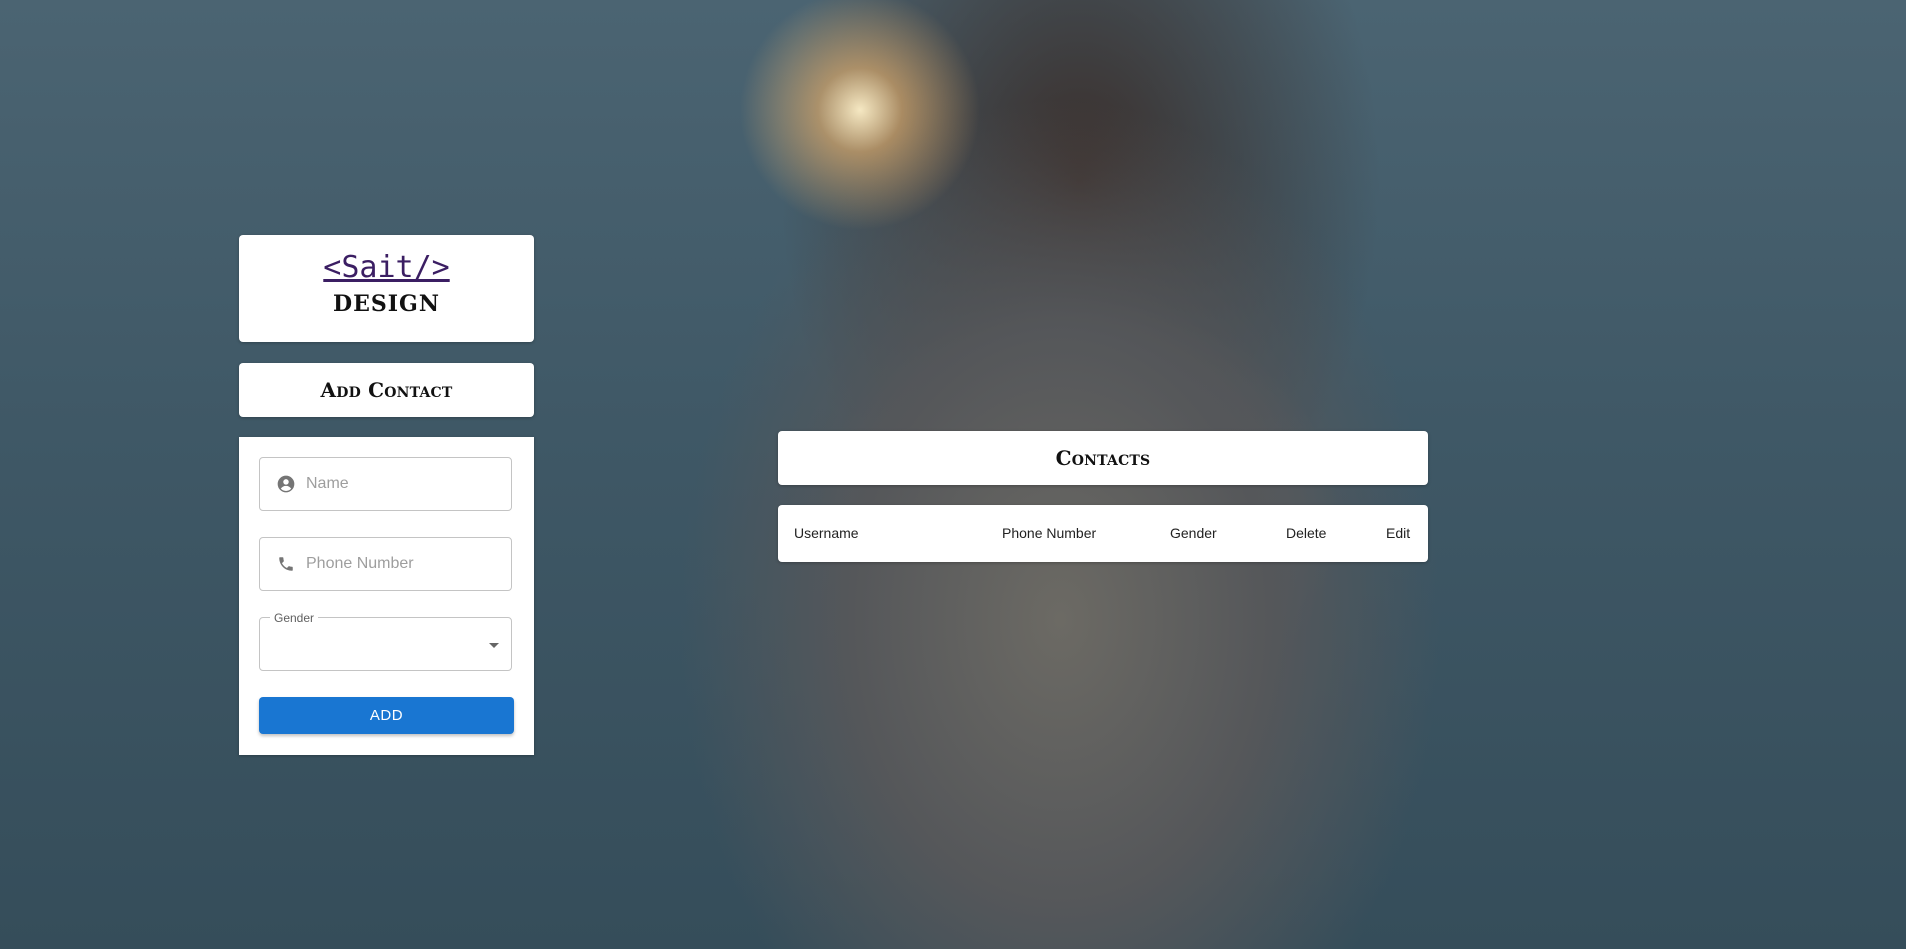 This screenshot has height=949, width=1906. What do you see at coordinates (385, 641) in the screenshot?
I see `gender-select: Gender` at bounding box center [385, 641].